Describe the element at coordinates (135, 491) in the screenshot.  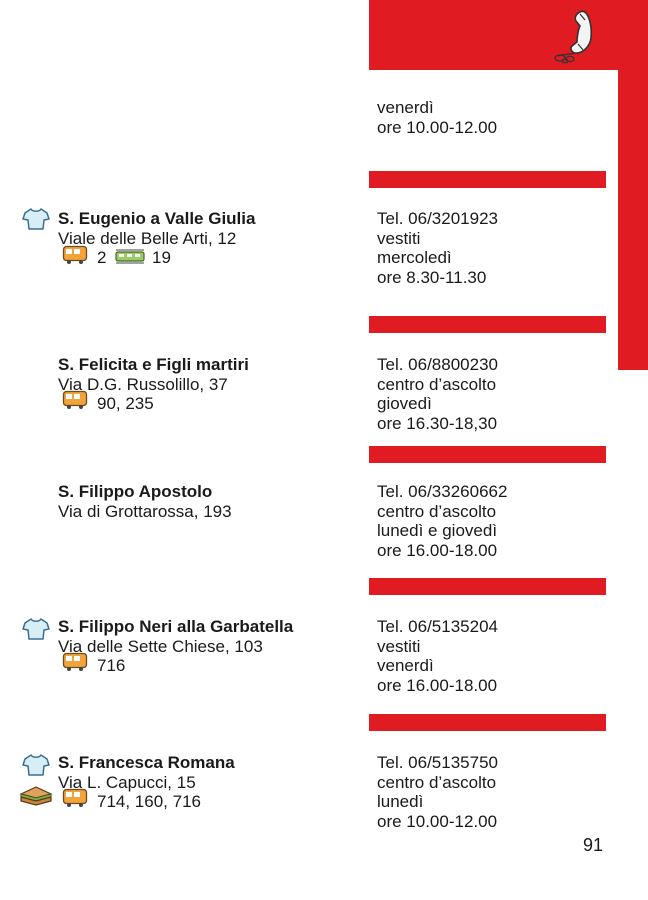
I see `entry-name: S. Filippo Apostolo` at that location.